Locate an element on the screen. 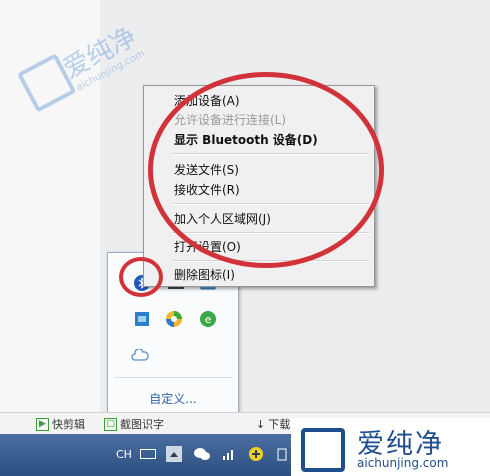 The height and width of the screenshot is (476, 490). download-arrow-icon: ↓ is located at coordinates (261, 424).